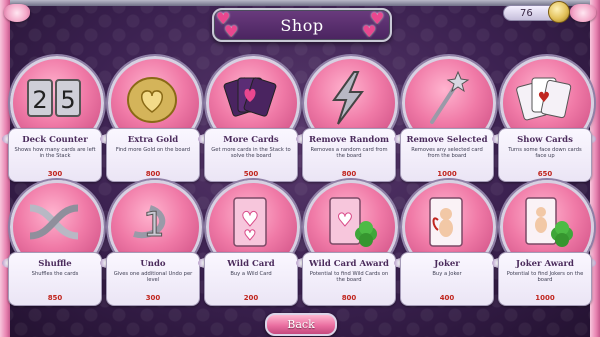  I want to click on item-price: 400, so click(447, 298).